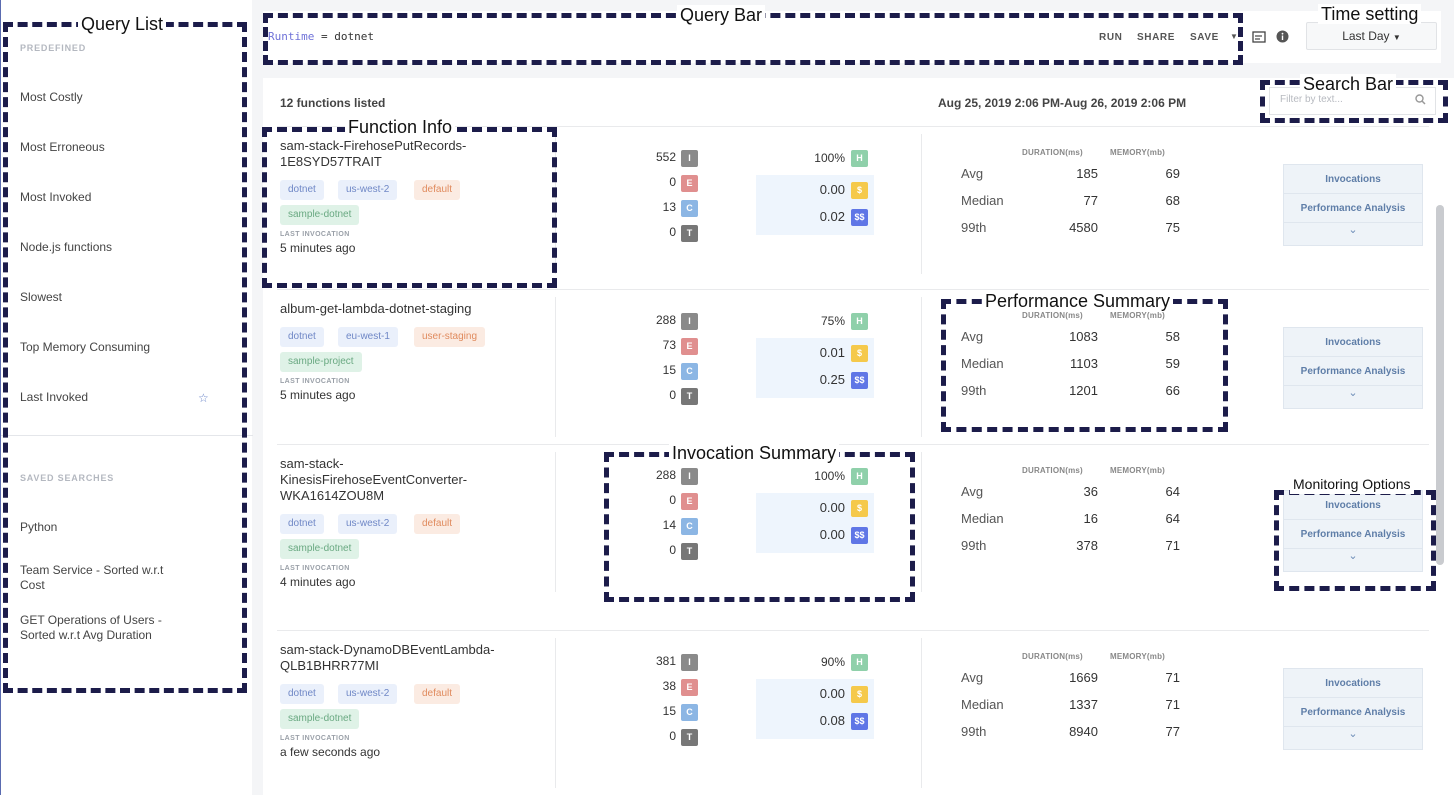 The width and height of the screenshot is (1454, 795). Describe the element at coordinates (1348, 84) in the screenshot. I see `search-bar-annotation: Search Bar` at that location.